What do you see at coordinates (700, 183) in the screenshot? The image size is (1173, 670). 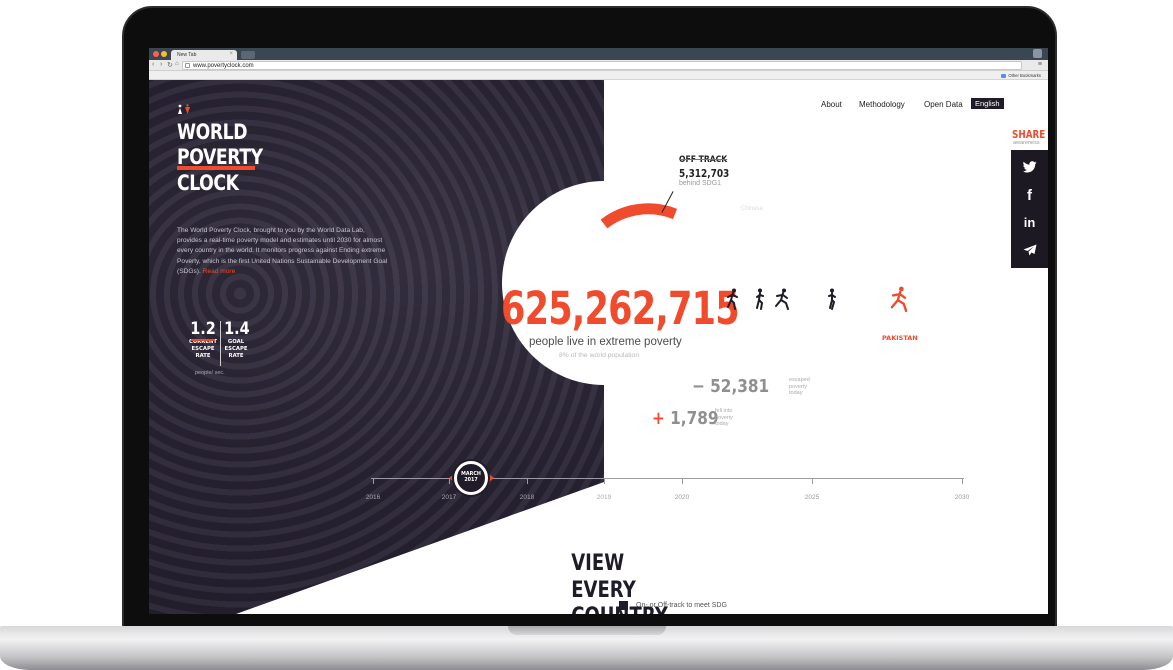 I see `off-track-subtitle: behind SDG1` at bounding box center [700, 183].